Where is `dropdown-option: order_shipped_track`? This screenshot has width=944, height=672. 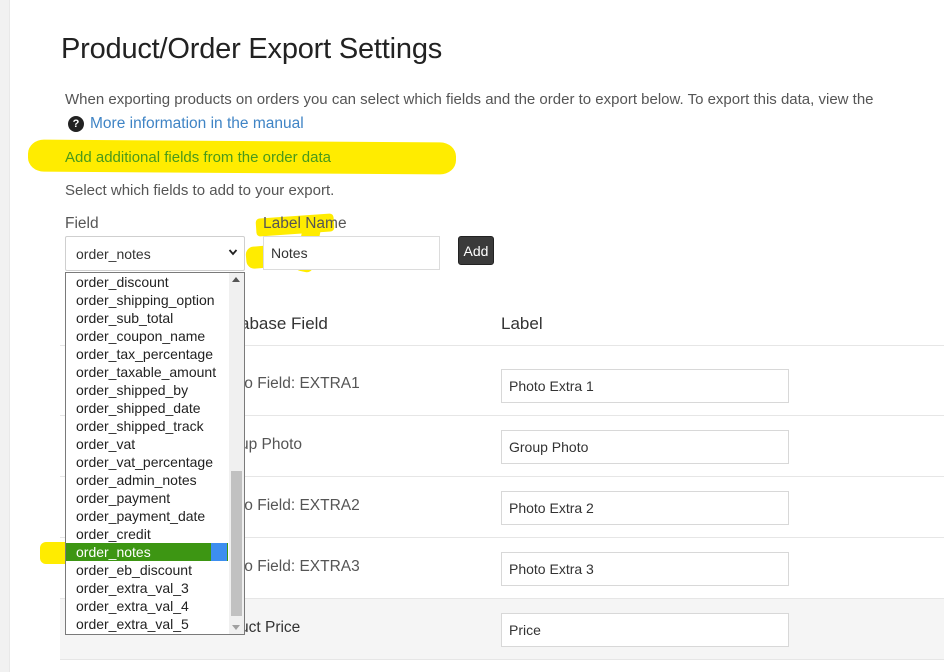
dropdown-option: order_shipped_track is located at coordinates (147, 426).